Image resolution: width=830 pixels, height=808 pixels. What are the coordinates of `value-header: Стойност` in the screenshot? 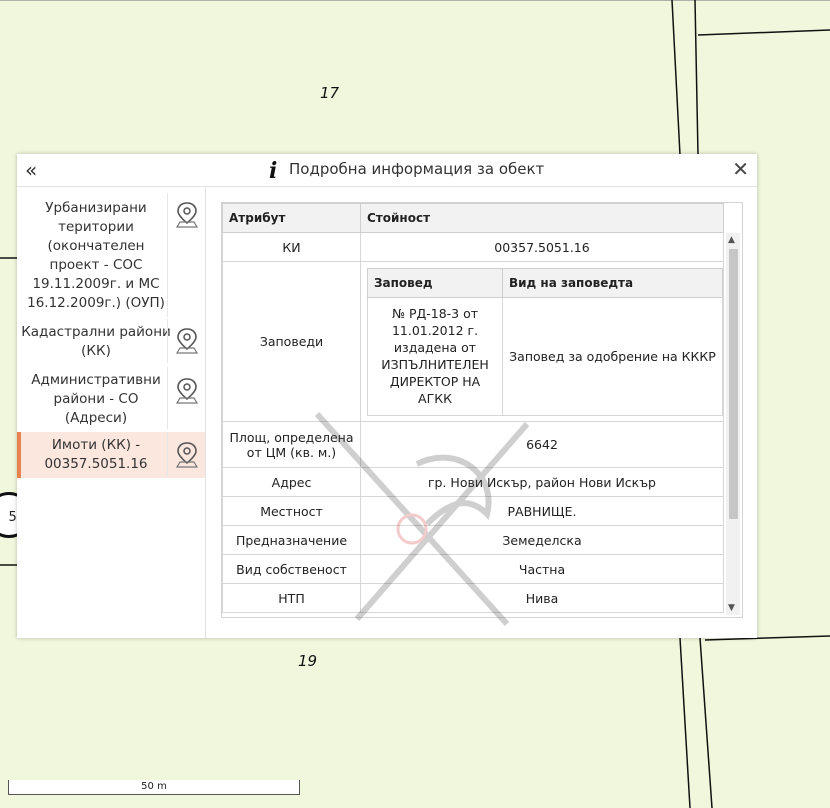 It's located at (542, 218).